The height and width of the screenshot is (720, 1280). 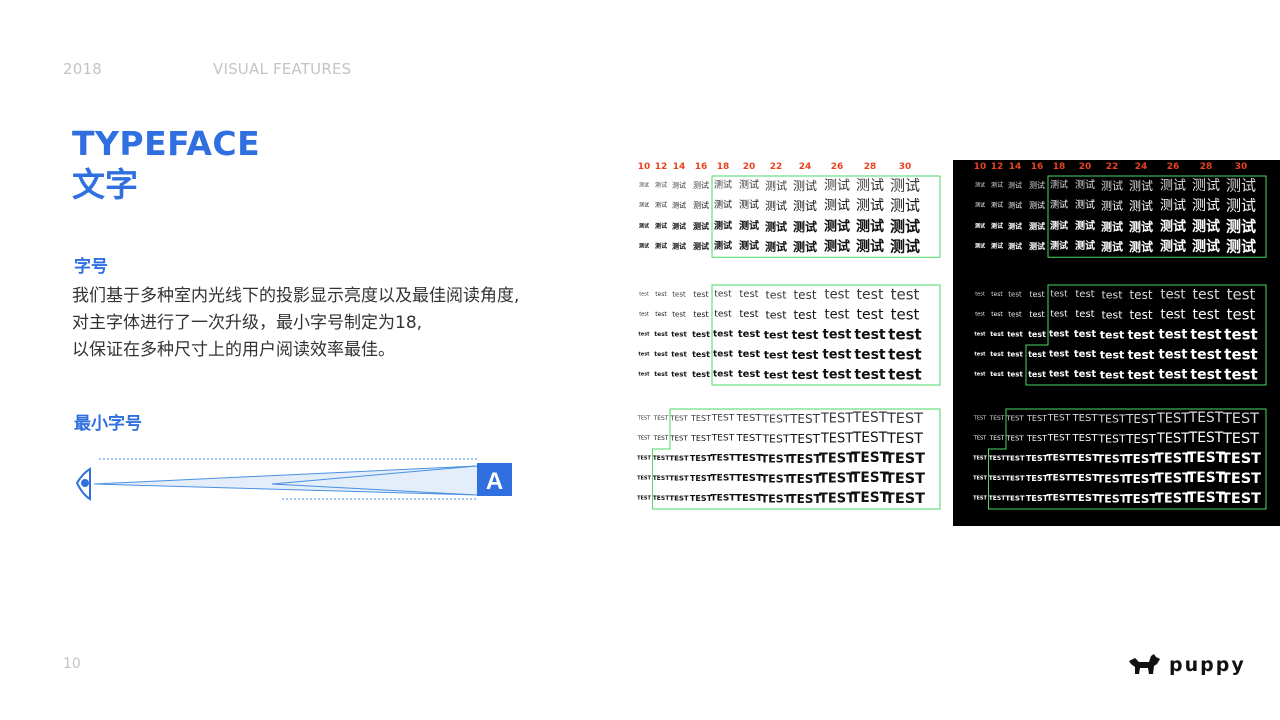 I want to click on brand-logo: puppy, so click(x=1186, y=665).